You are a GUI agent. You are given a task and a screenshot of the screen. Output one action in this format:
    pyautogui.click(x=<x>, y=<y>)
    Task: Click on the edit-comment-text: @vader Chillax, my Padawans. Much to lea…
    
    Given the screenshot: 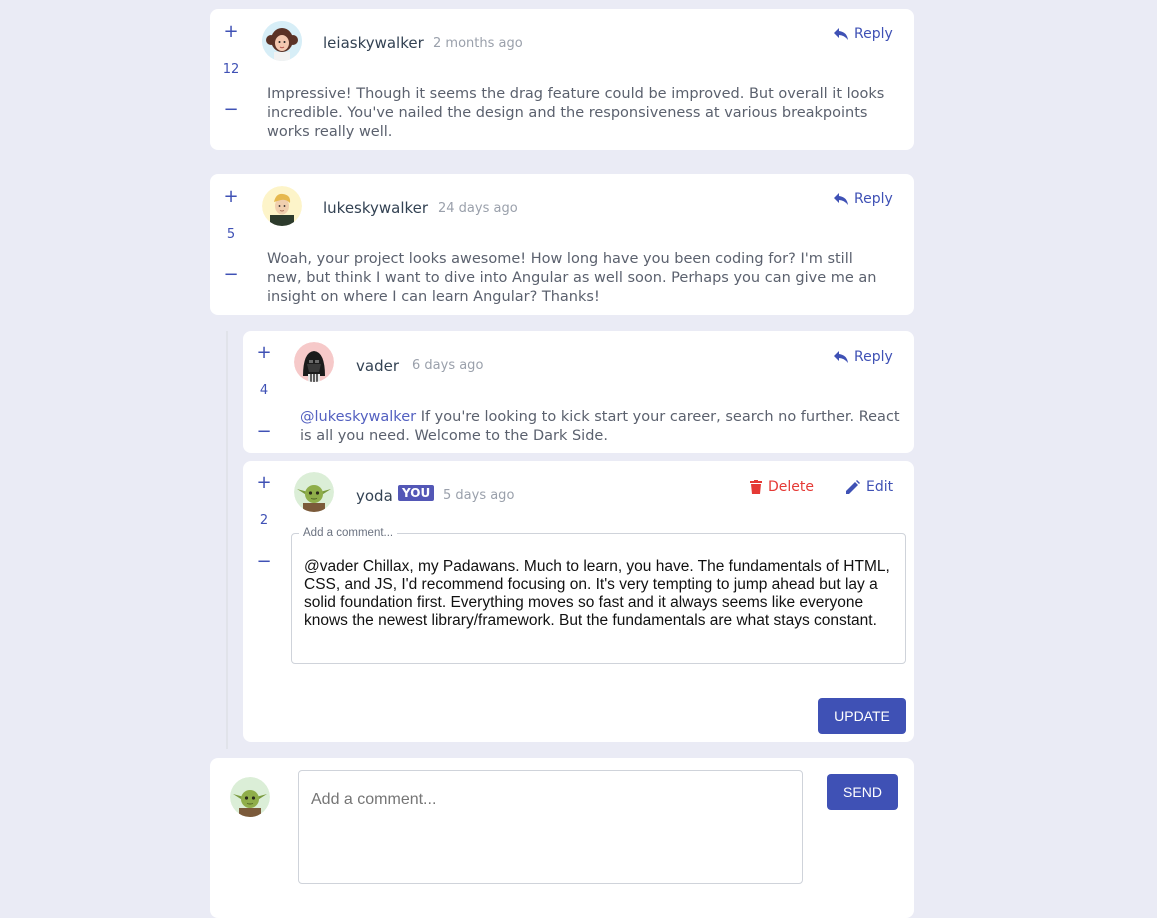 What is the action you would take?
    pyautogui.click(x=599, y=594)
    